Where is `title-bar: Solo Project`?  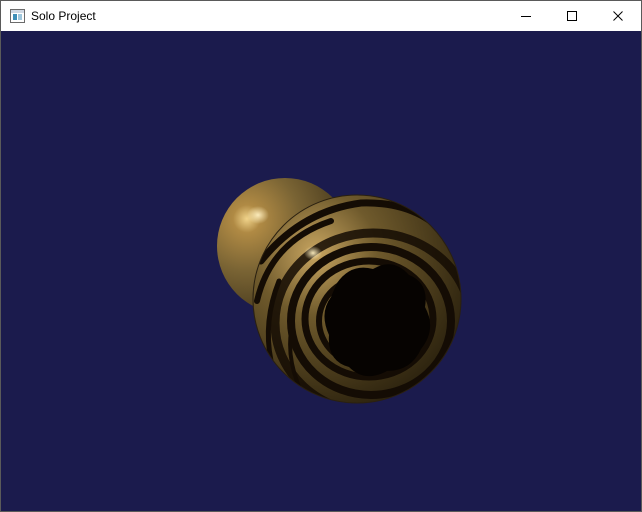
title-bar: Solo Project is located at coordinates (321, 16).